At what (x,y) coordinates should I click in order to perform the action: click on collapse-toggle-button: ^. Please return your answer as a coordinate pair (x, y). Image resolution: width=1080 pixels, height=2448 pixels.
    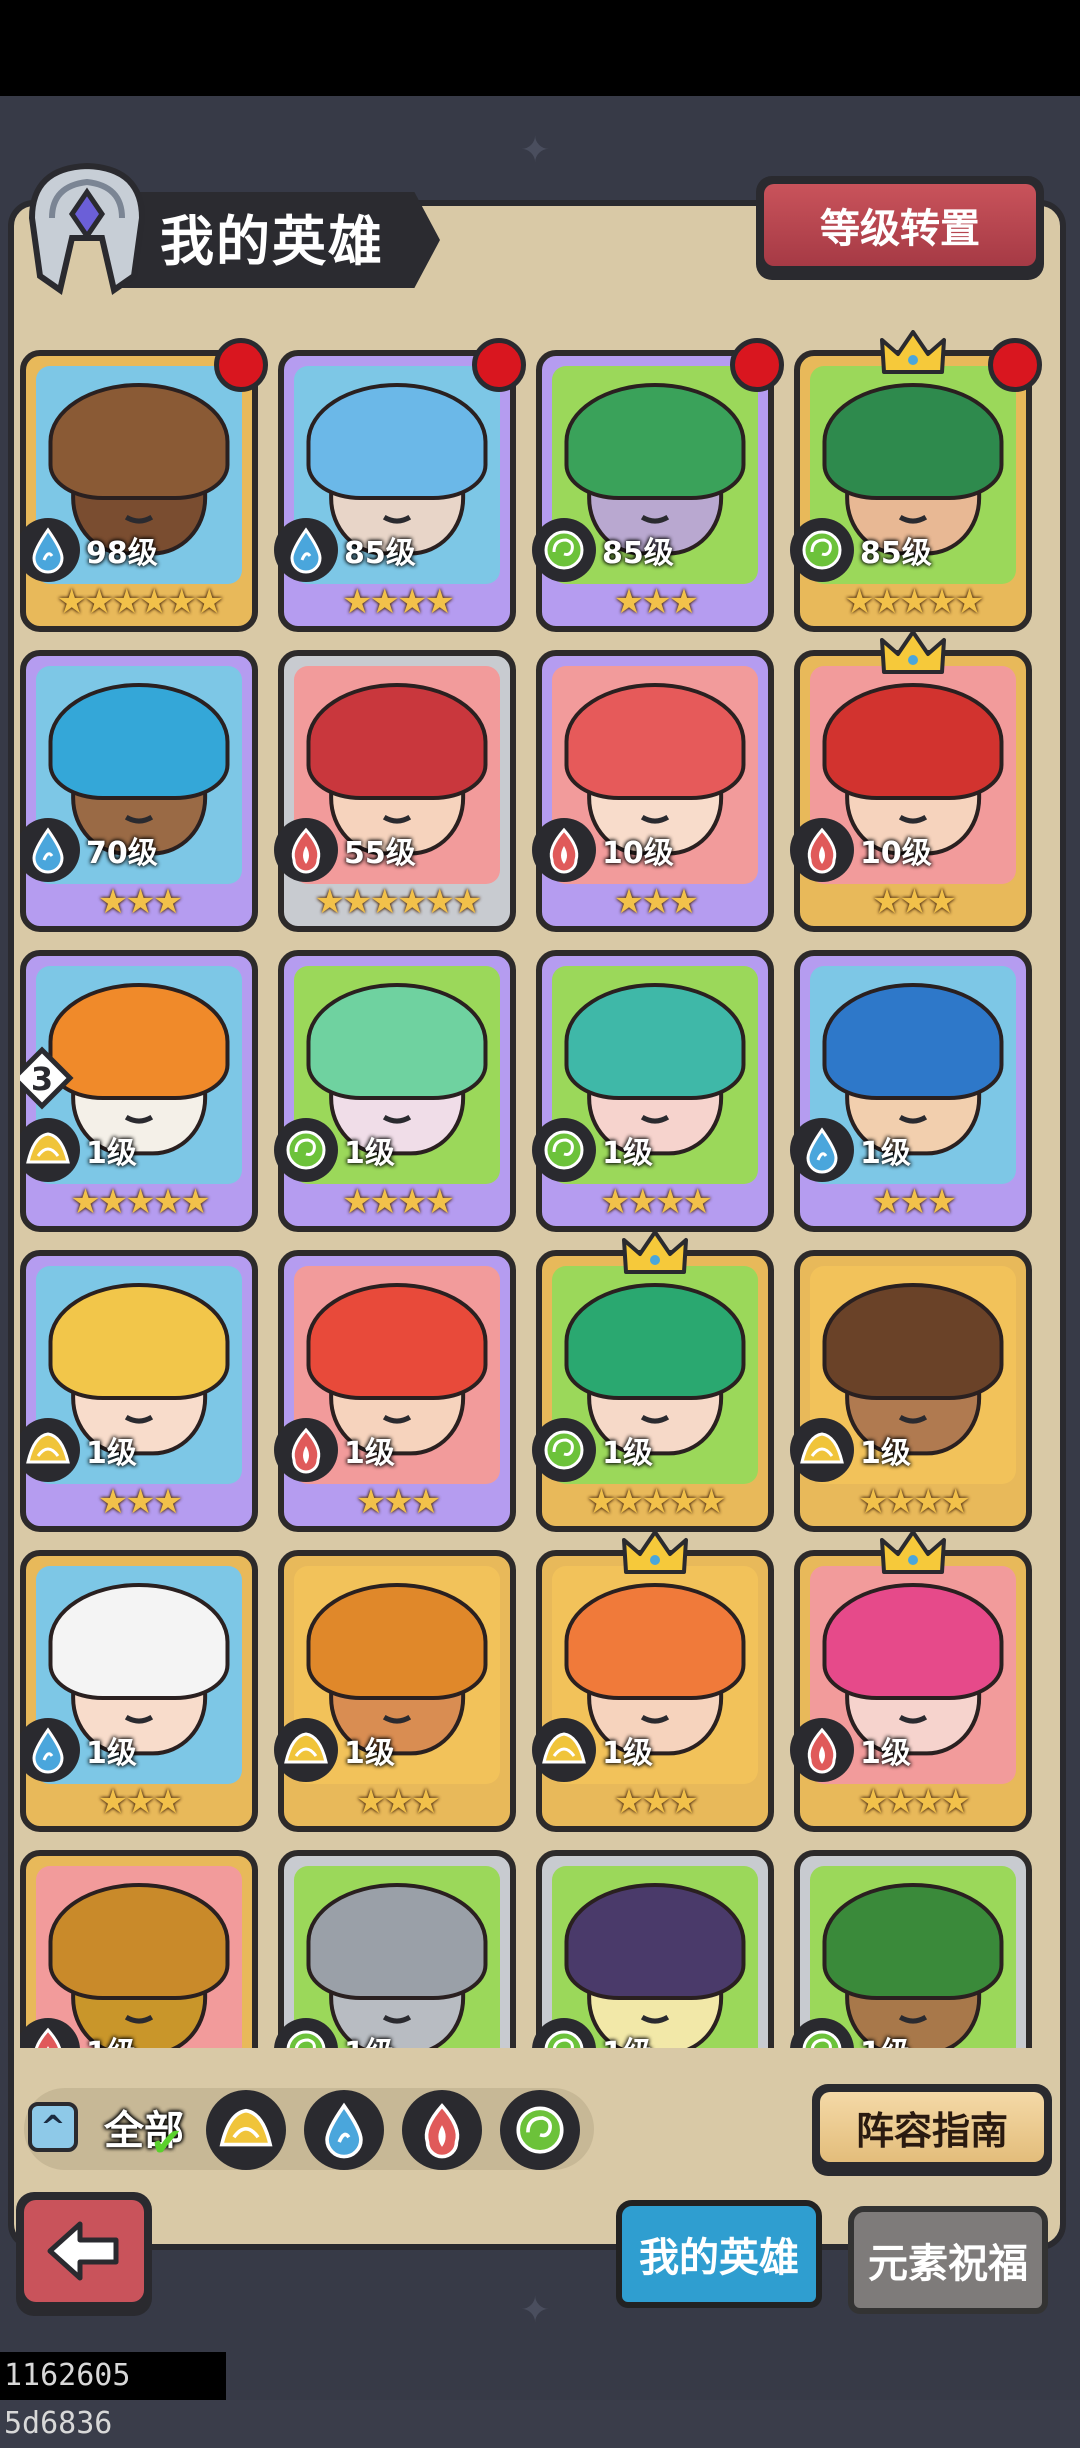
    Looking at the image, I should click on (53, 2127).